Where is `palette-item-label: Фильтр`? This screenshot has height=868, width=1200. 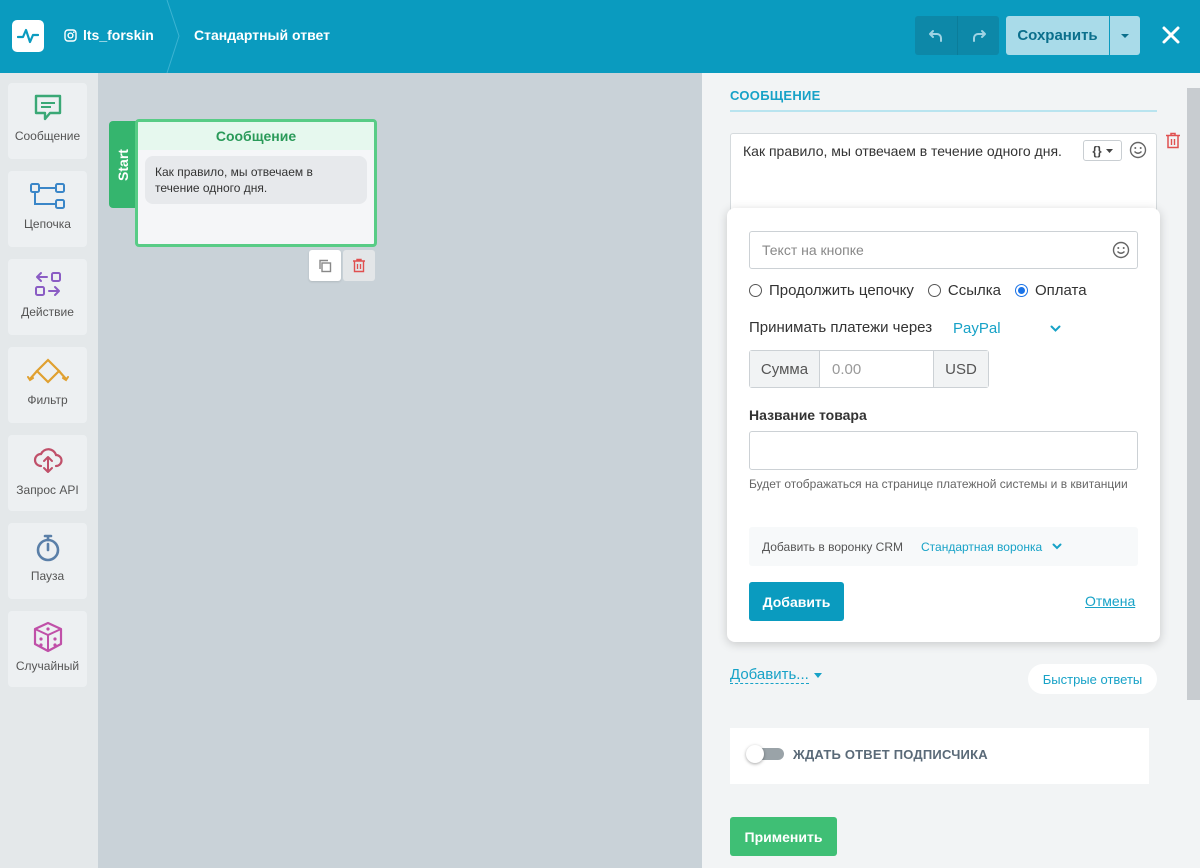
palette-item-label: Фильтр is located at coordinates (47, 400).